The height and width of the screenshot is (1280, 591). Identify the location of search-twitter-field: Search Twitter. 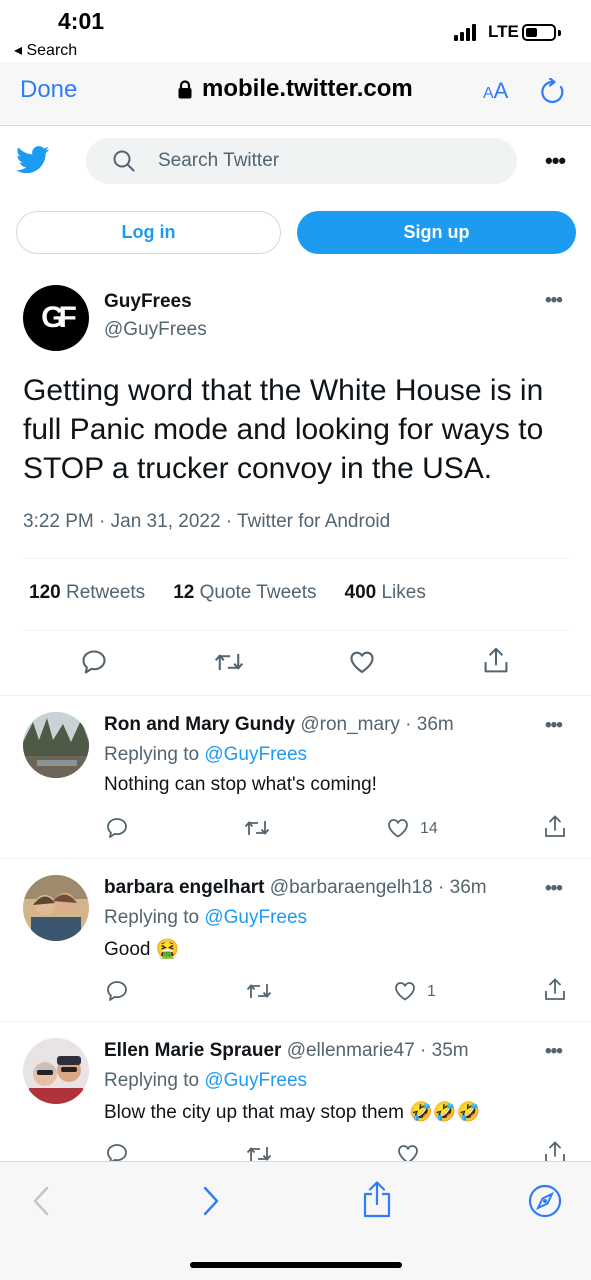
(301, 161).